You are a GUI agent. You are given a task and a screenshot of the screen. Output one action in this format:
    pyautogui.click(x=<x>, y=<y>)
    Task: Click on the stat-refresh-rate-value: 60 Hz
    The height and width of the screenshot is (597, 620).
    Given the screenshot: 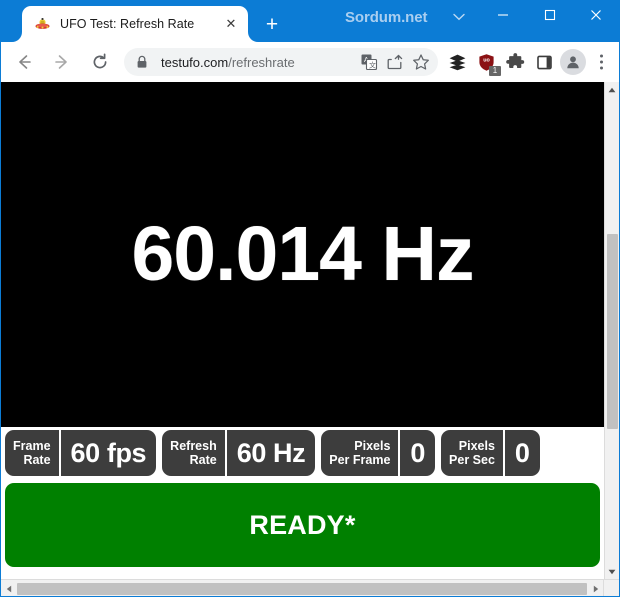 What is the action you would take?
    pyautogui.click(x=270, y=453)
    